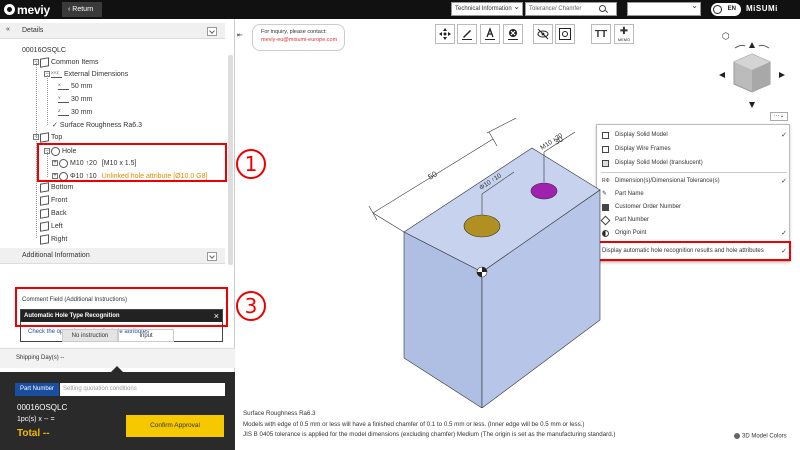  What do you see at coordinates (37, 389) in the screenshot?
I see `part-number-label: Part Number` at bounding box center [37, 389].